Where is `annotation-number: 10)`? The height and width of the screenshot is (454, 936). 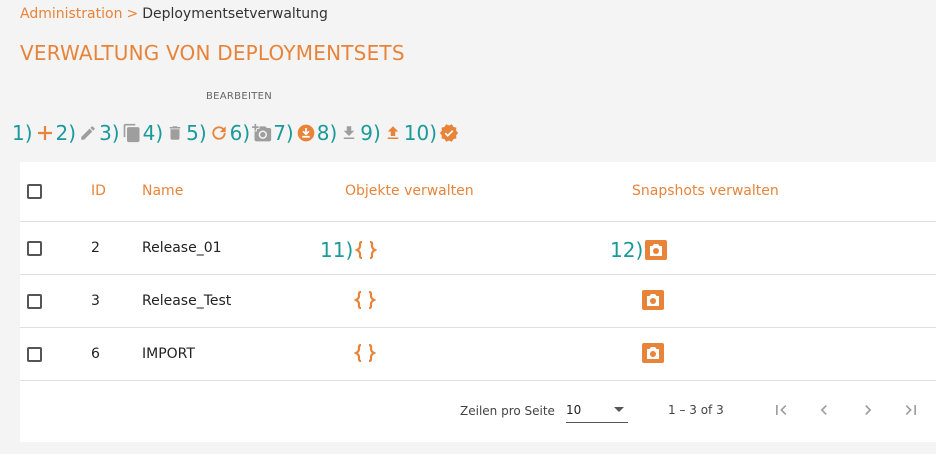
annotation-number: 10) is located at coordinates (420, 133).